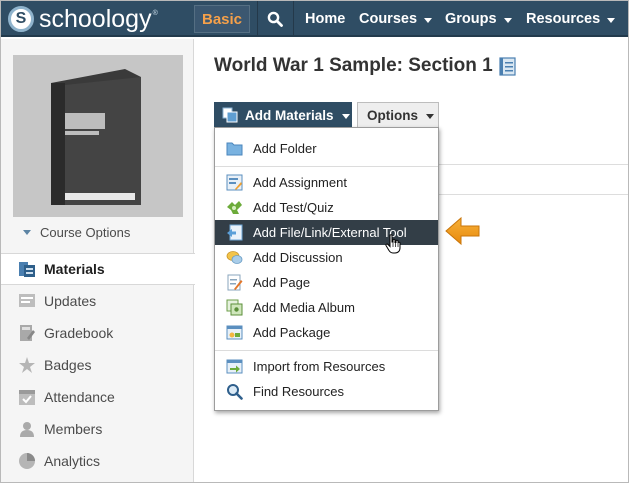  I want to click on sidebar-item-label: Gradebook, so click(79, 333).